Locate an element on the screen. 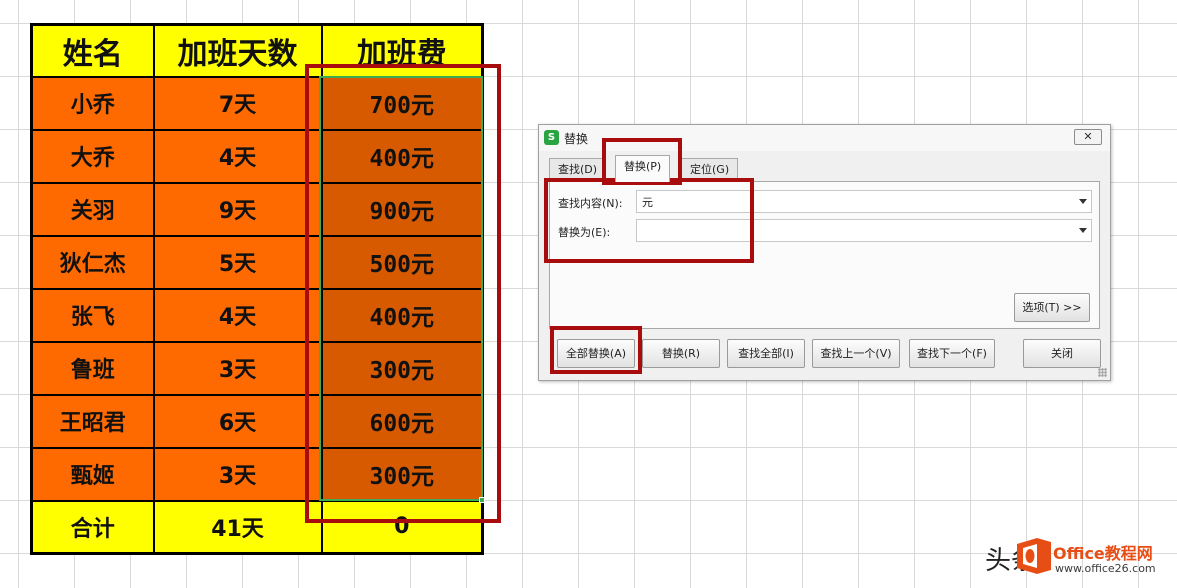 The height and width of the screenshot is (588, 1177). cell-name: 狄仁杰 is located at coordinates (92, 262).